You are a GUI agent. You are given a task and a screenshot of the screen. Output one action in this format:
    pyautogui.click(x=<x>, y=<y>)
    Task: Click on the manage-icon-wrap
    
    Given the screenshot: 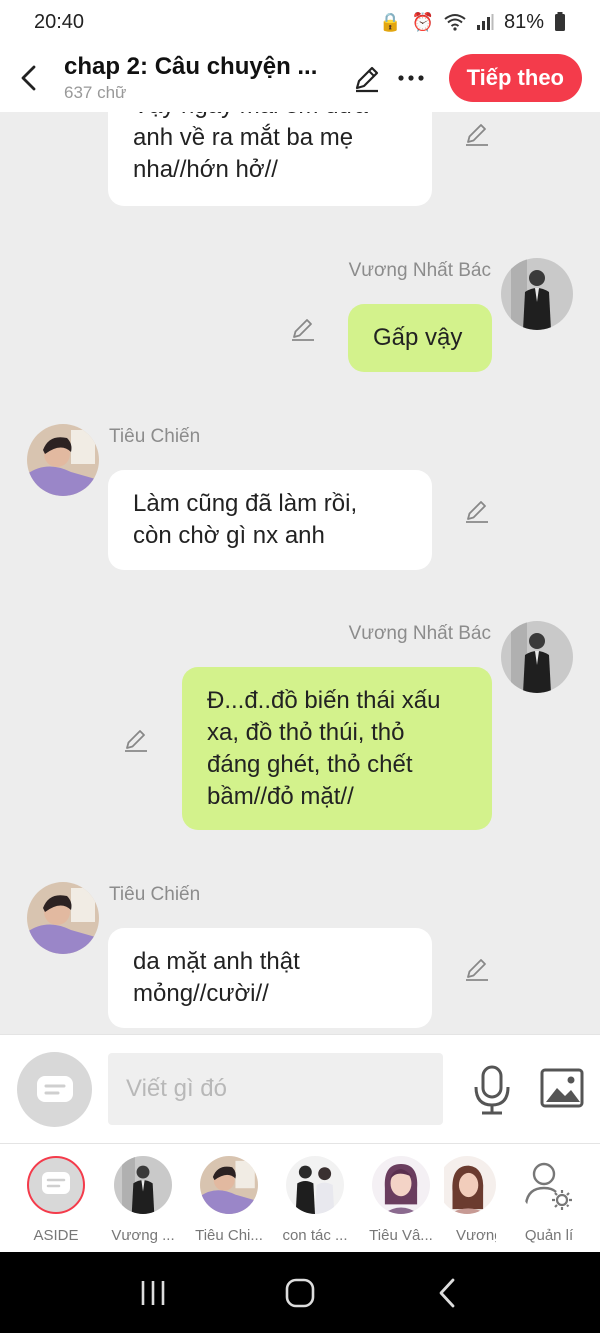 What is the action you would take?
    pyautogui.click(x=549, y=1185)
    